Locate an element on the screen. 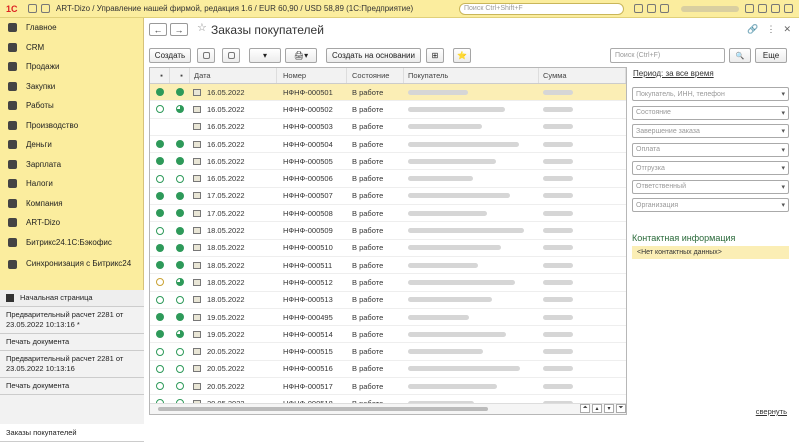 The width and height of the screenshot is (799, 442). table-row: 19.05.2022 НФНФ-000495 В работе is located at coordinates (388, 318).